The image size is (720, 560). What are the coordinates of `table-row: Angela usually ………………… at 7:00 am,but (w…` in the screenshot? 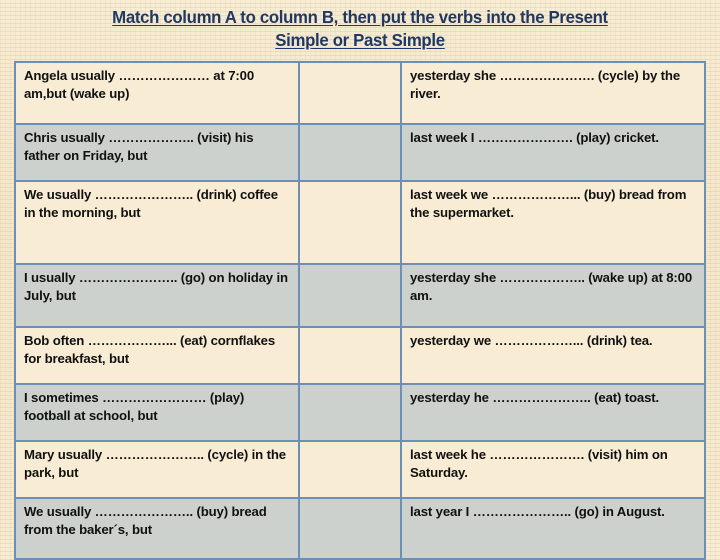 It's located at (360, 93).